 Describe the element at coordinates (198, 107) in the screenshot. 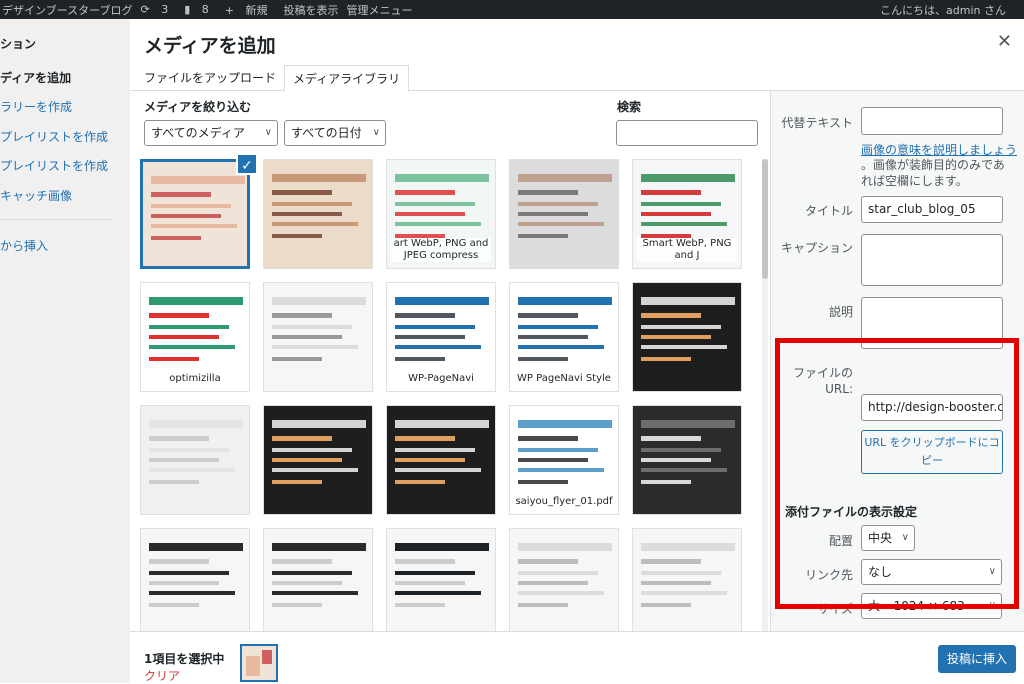

I see `filter-label: メディアを絞り込む` at that location.